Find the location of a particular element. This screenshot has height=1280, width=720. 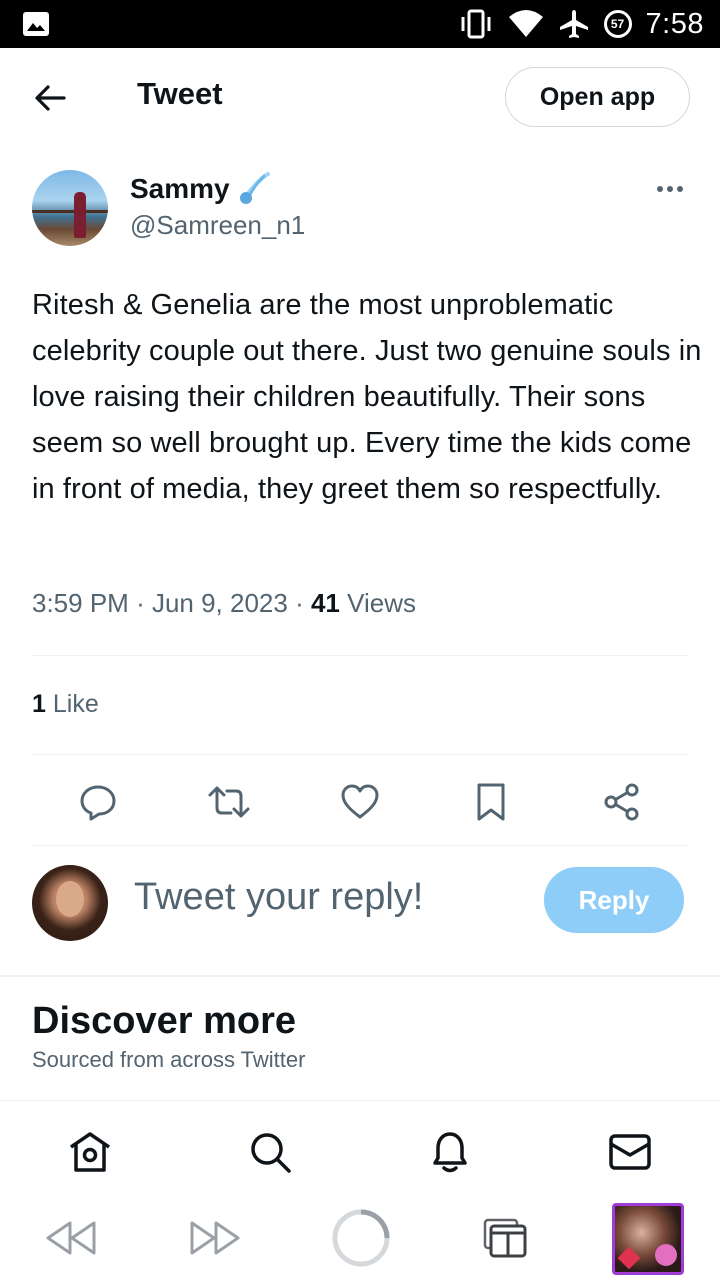

likes-label: Like is located at coordinates (75, 704).